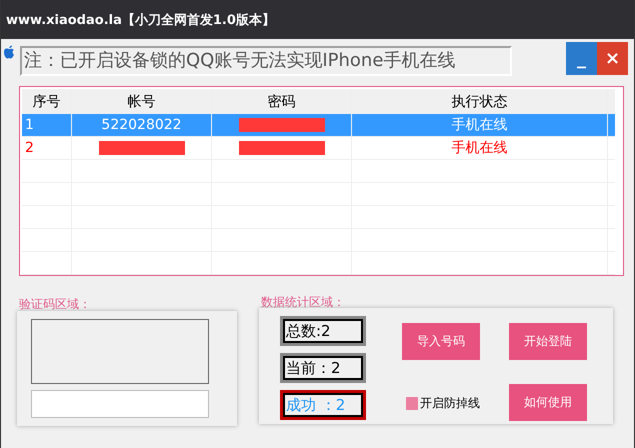 This screenshot has width=635, height=448. Describe the element at coordinates (55, 303) in the screenshot. I see `group-label: 验证码区域：` at that location.